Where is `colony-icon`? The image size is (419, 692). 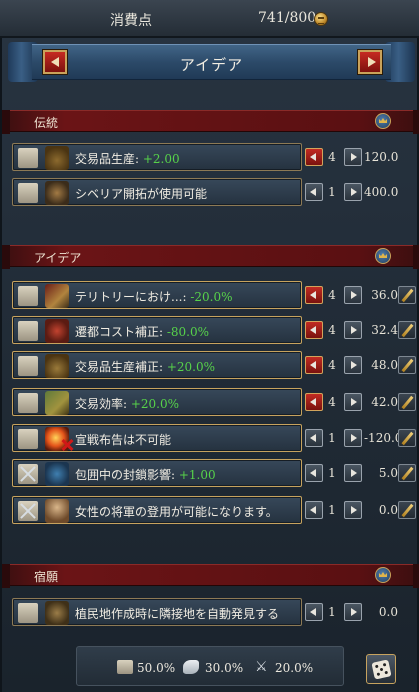 colony-icon is located at coordinates (57, 613).